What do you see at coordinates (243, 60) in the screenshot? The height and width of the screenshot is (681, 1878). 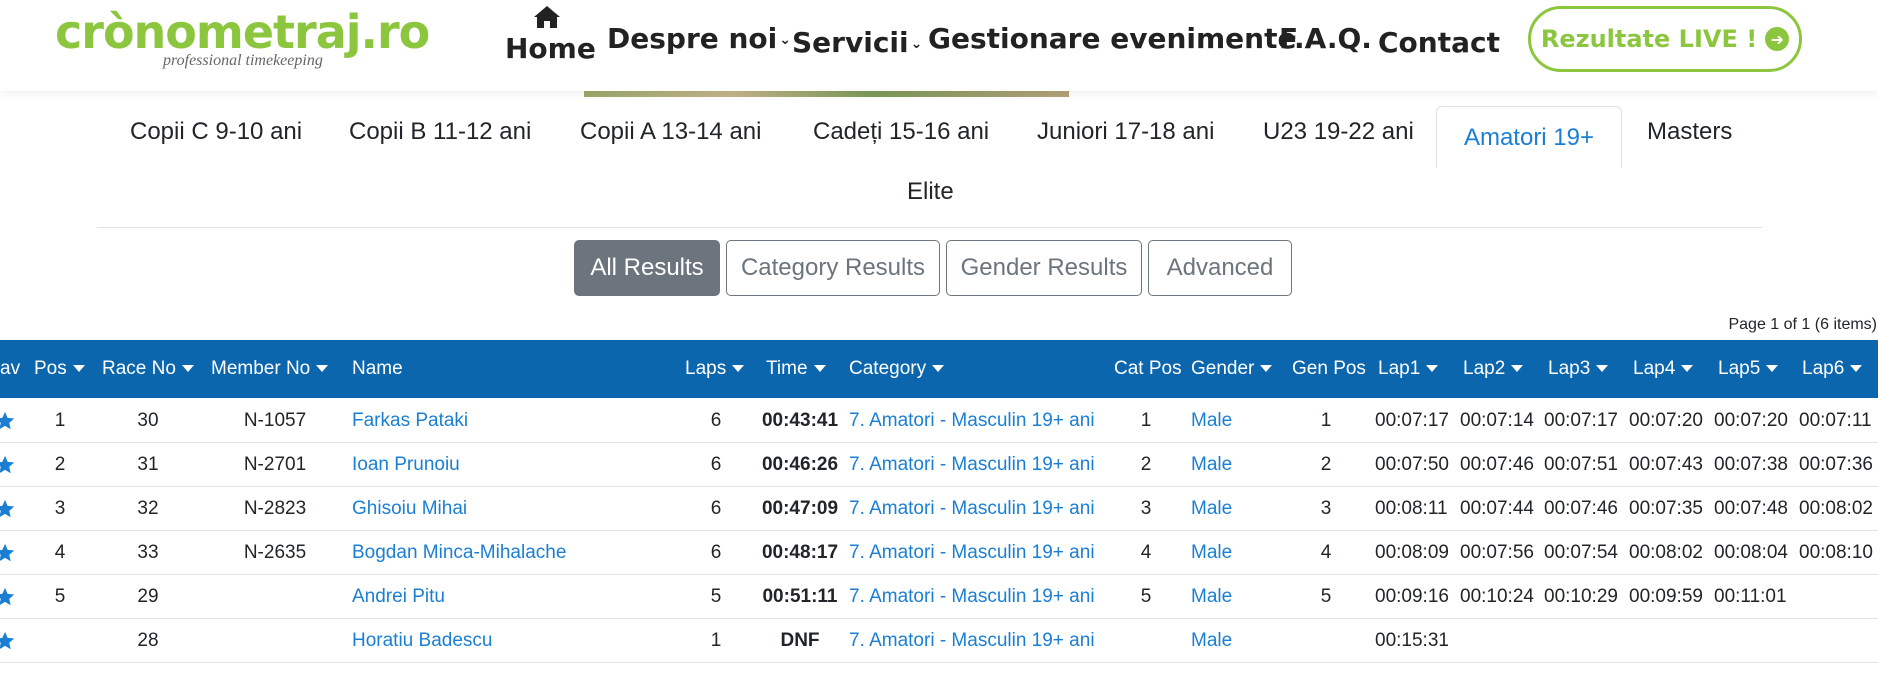 I see `logo-tagline: professional timekeeping` at bounding box center [243, 60].